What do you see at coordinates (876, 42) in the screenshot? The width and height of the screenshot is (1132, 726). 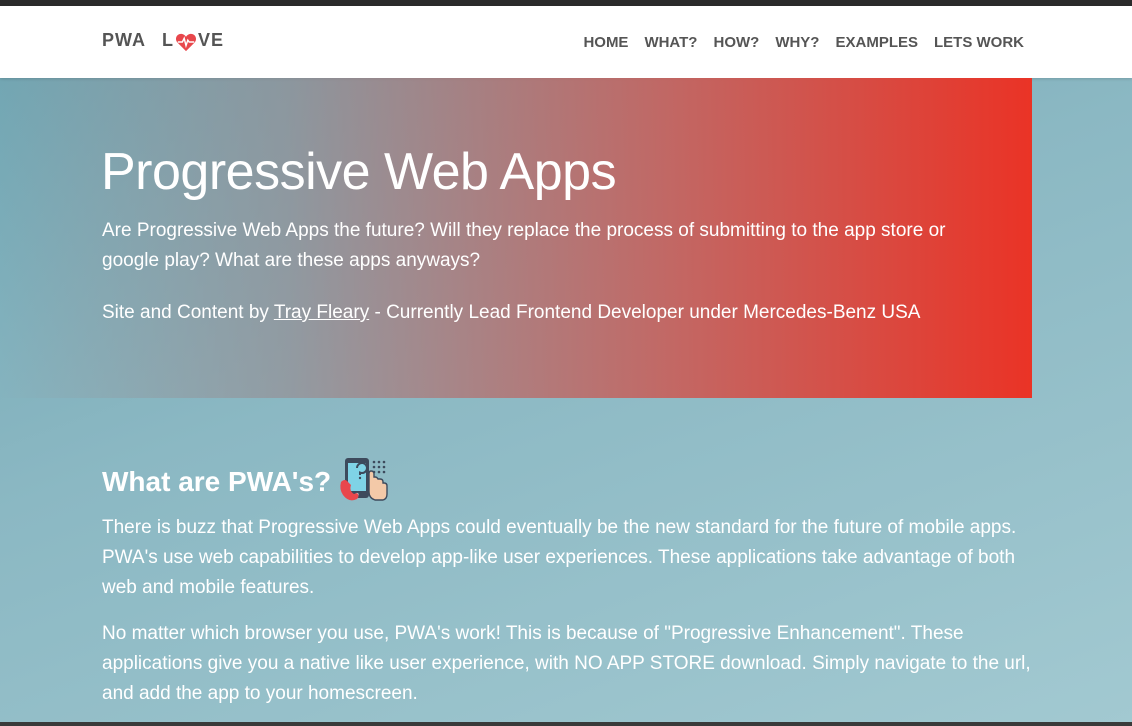 I see `nav-examples: EXAMPLES` at bounding box center [876, 42].